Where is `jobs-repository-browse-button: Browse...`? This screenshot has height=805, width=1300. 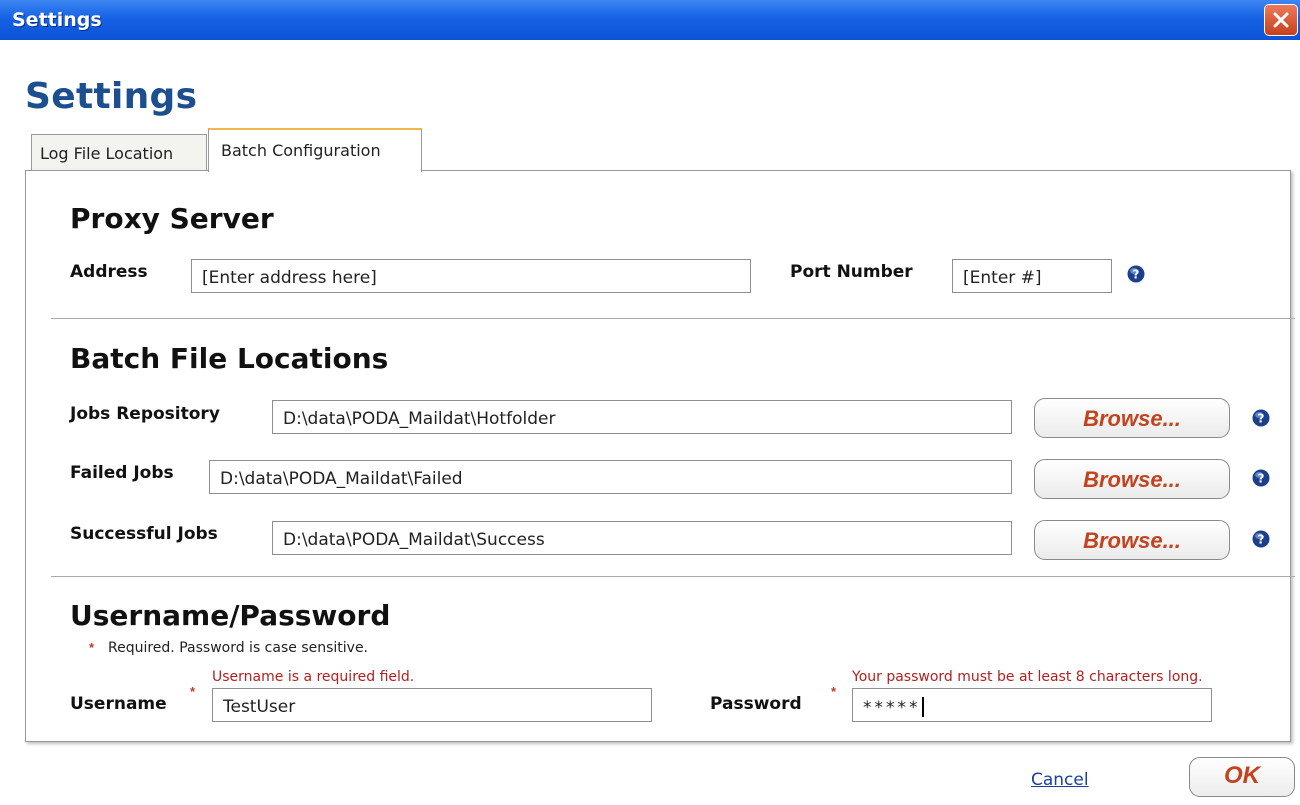
jobs-repository-browse-button: Browse... is located at coordinates (1132, 418).